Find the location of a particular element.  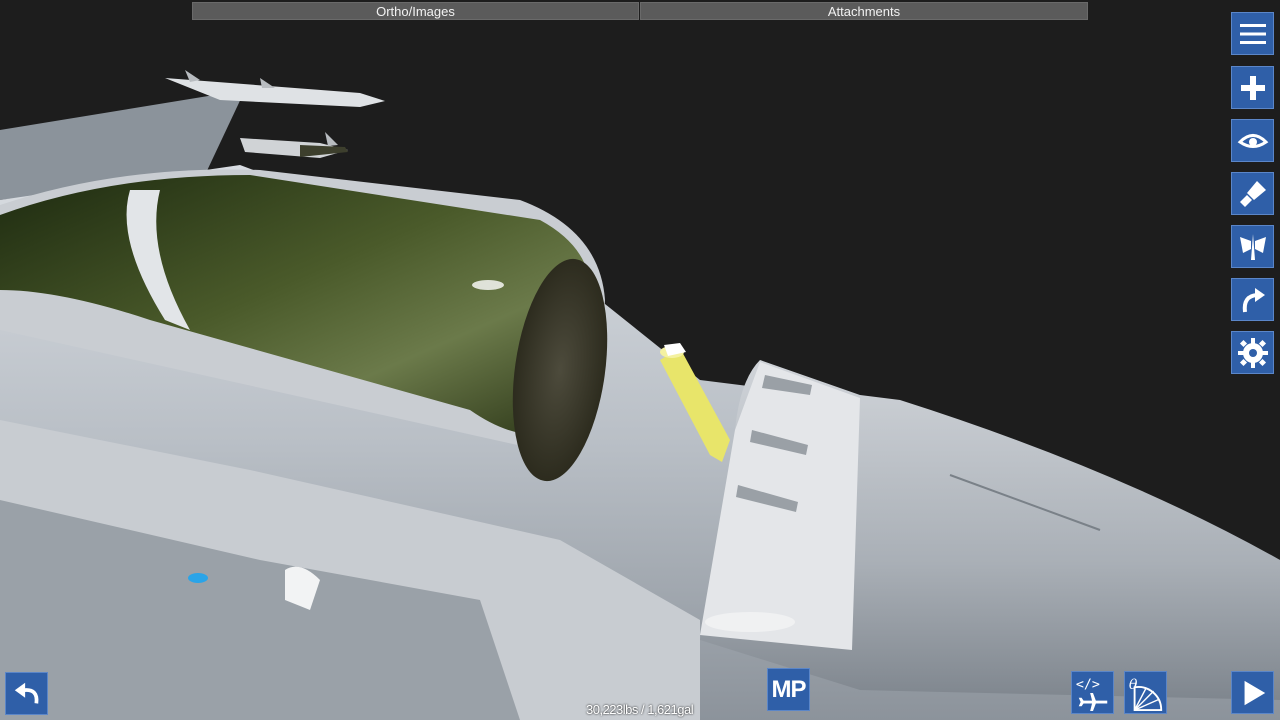

gear-icon is located at coordinates (1252, 352).